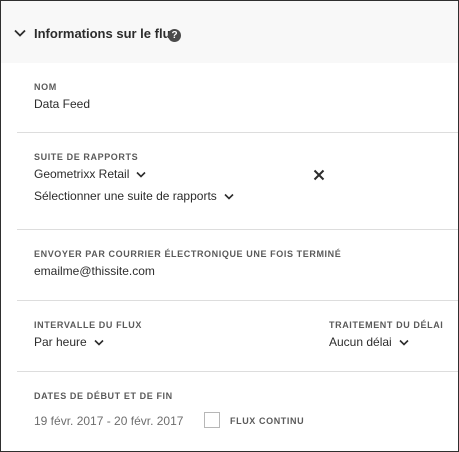 This screenshot has width=459, height=452. I want to click on continuous-feed-label: FLUX CONTINU, so click(267, 421).